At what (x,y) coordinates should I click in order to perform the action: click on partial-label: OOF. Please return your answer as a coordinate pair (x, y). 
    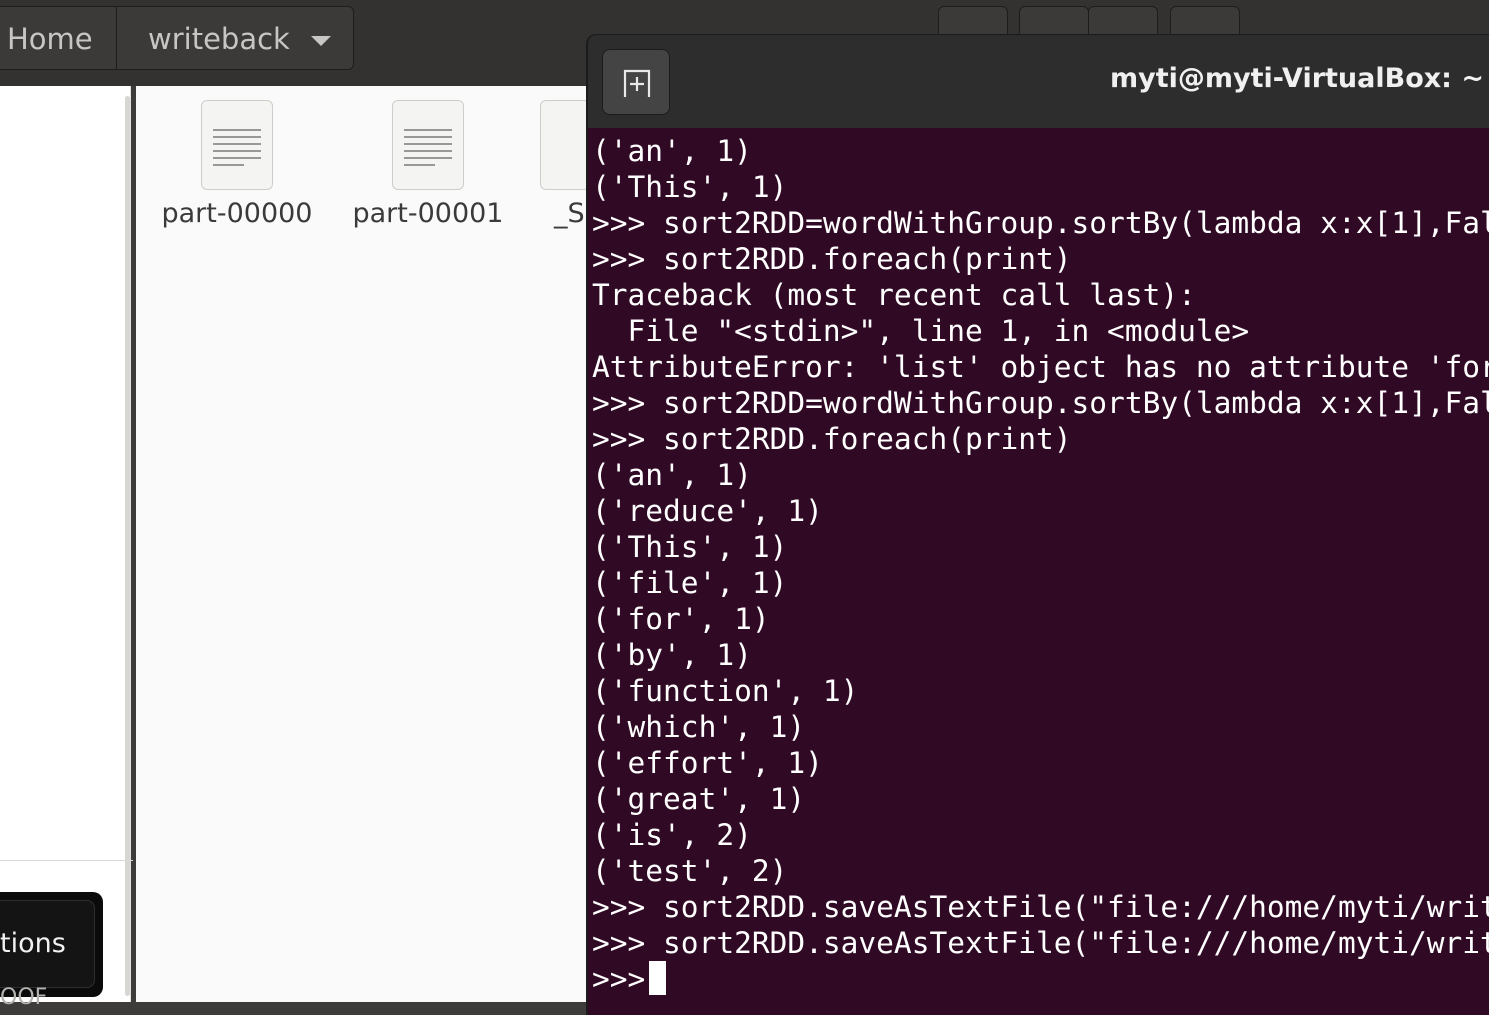
    Looking at the image, I should click on (24, 997).